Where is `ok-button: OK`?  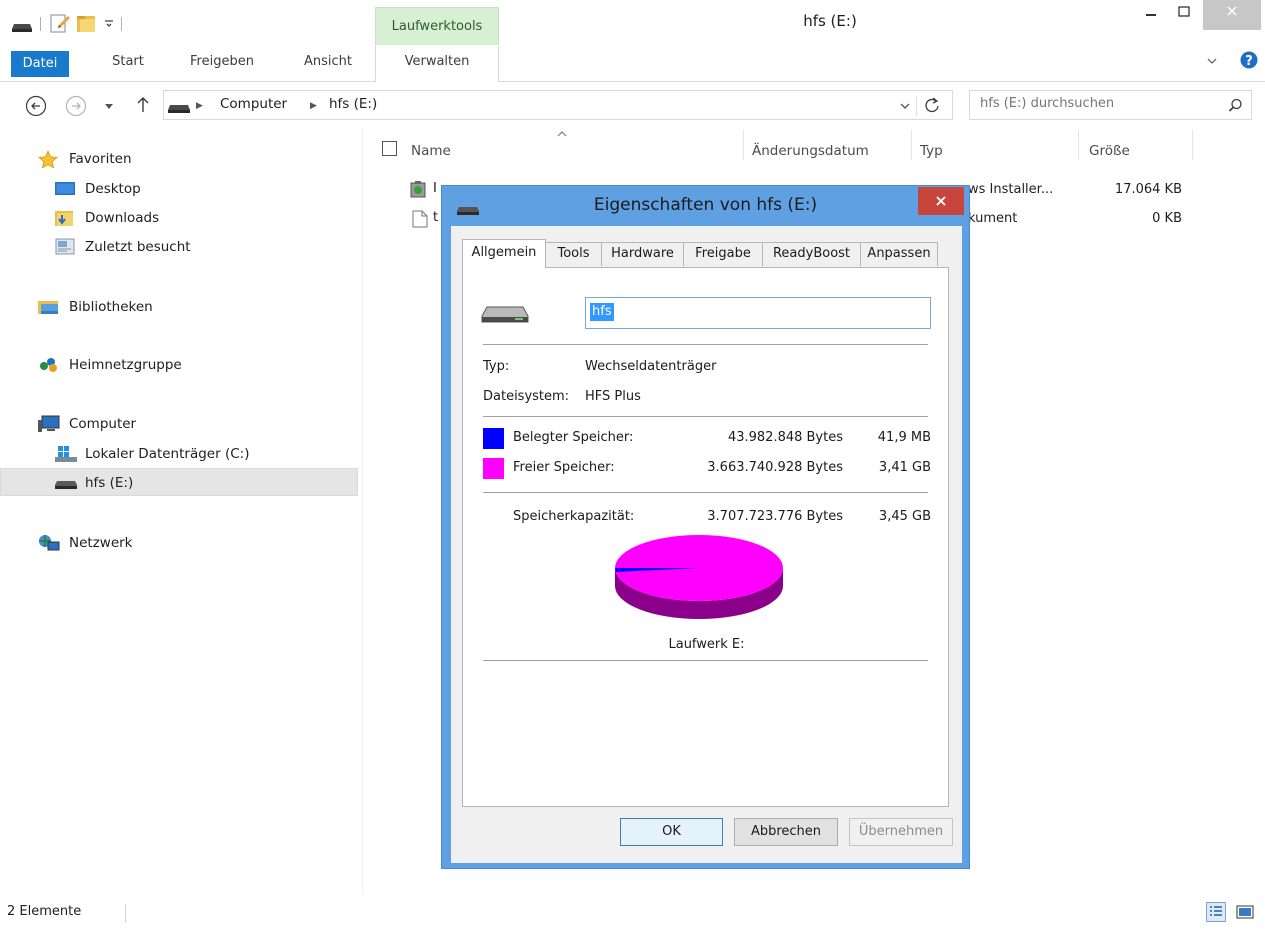
ok-button: OK is located at coordinates (671, 832).